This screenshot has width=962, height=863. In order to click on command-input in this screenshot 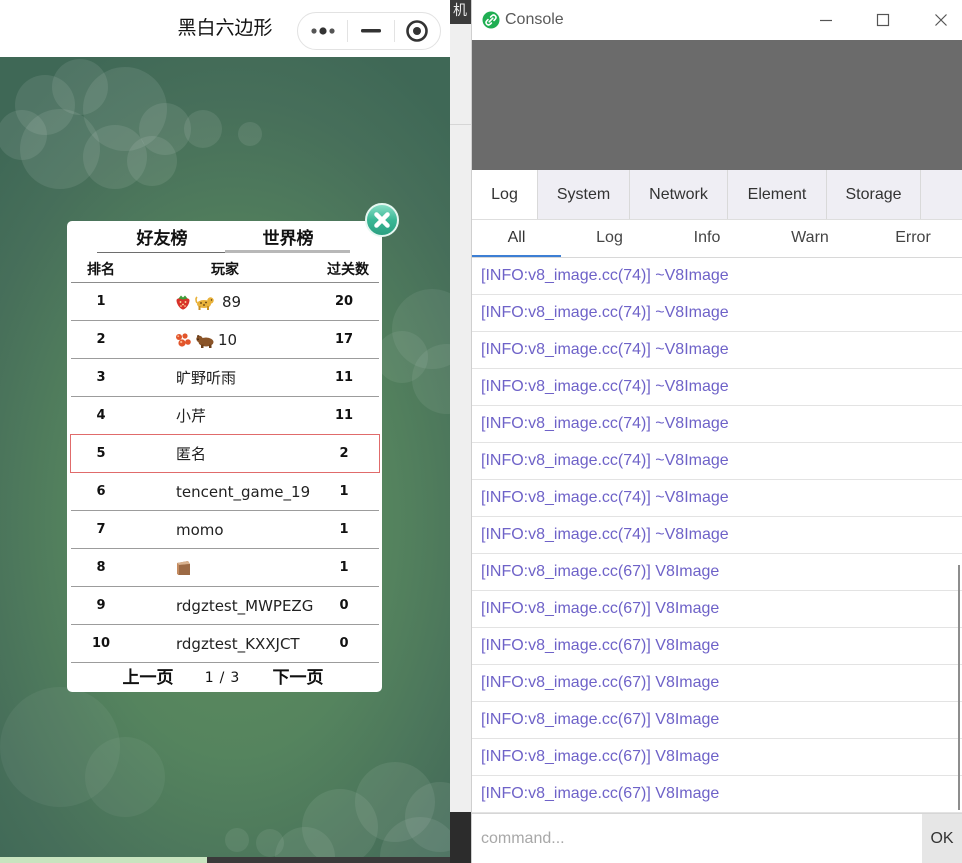, I will do `click(697, 838)`.